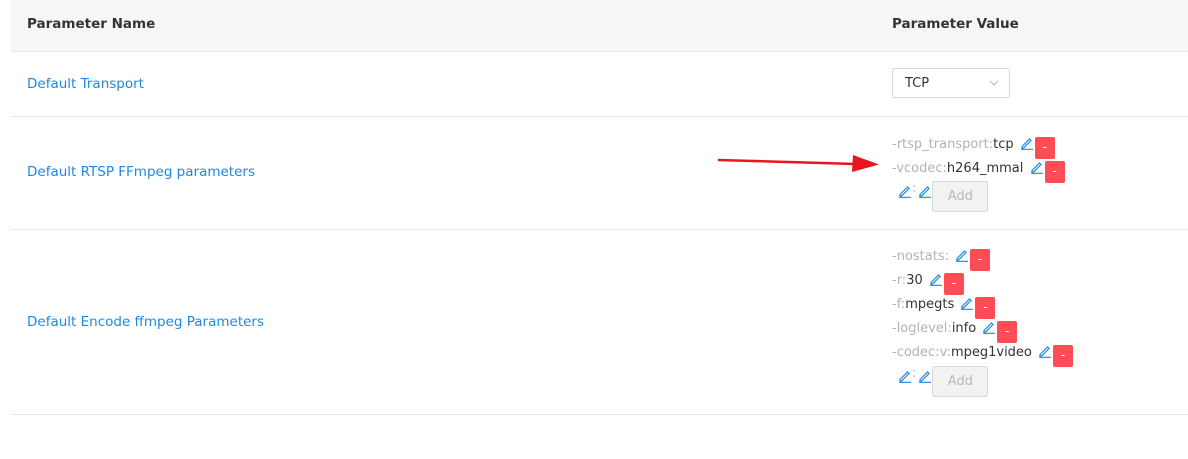 This screenshot has height=459, width=1188. What do you see at coordinates (951, 83) in the screenshot?
I see `transport-select: TCP` at bounding box center [951, 83].